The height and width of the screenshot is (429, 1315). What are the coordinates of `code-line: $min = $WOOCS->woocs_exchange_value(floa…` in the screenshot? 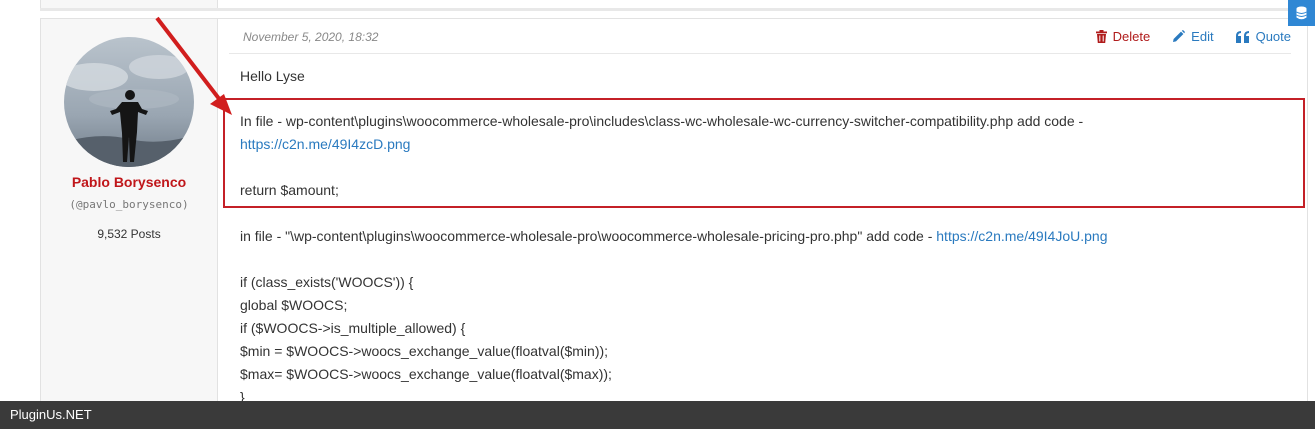 It's located at (424, 351).